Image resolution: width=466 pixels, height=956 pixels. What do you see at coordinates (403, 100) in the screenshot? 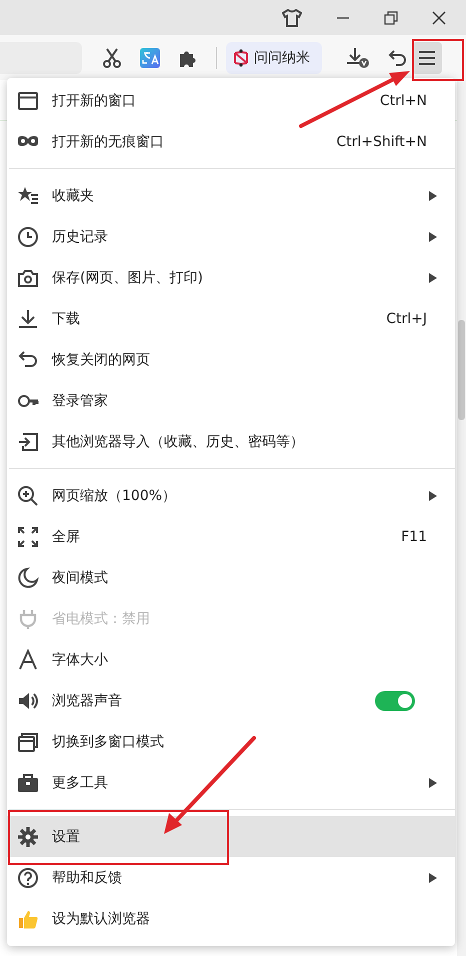
I see `shortcut-label: Ctrl+N` at bounding box center [403, 100].